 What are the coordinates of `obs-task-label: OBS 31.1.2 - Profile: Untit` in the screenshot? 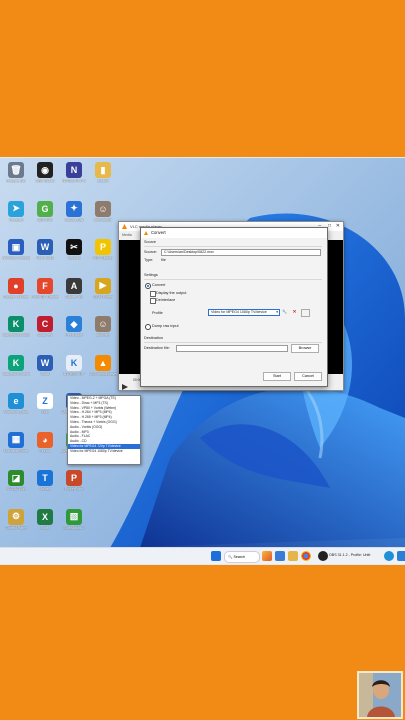 It's located at (349, 555).